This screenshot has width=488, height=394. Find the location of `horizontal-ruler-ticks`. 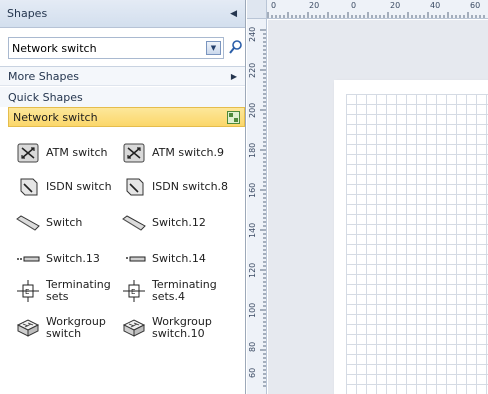

horizontal-ruler-ticks is located at coordinates (376, 15).